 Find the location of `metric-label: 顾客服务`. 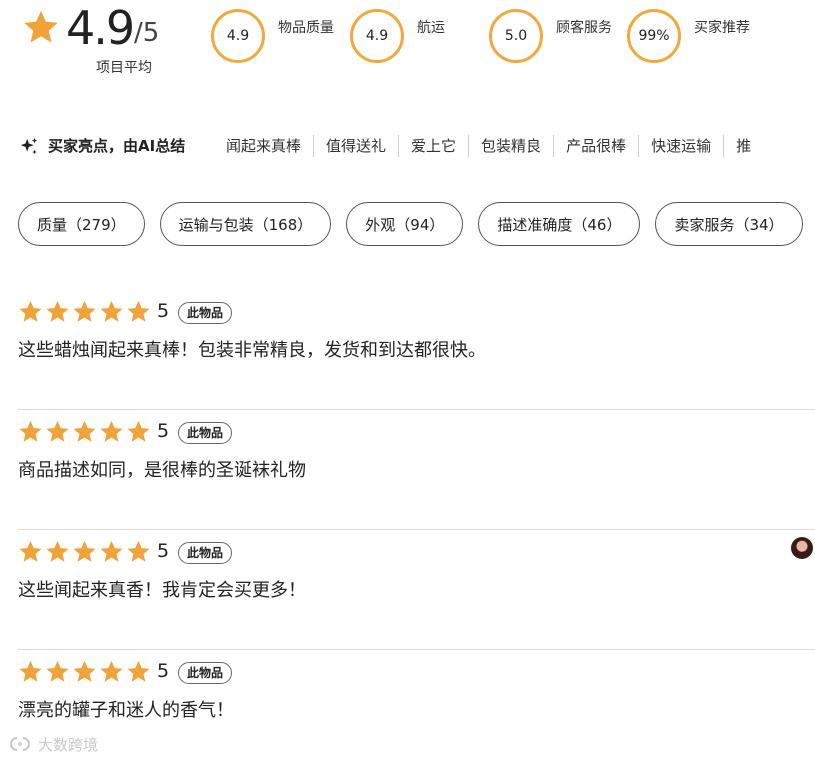

metric-label: 顾客服务 is located at coordinates (584, 28).